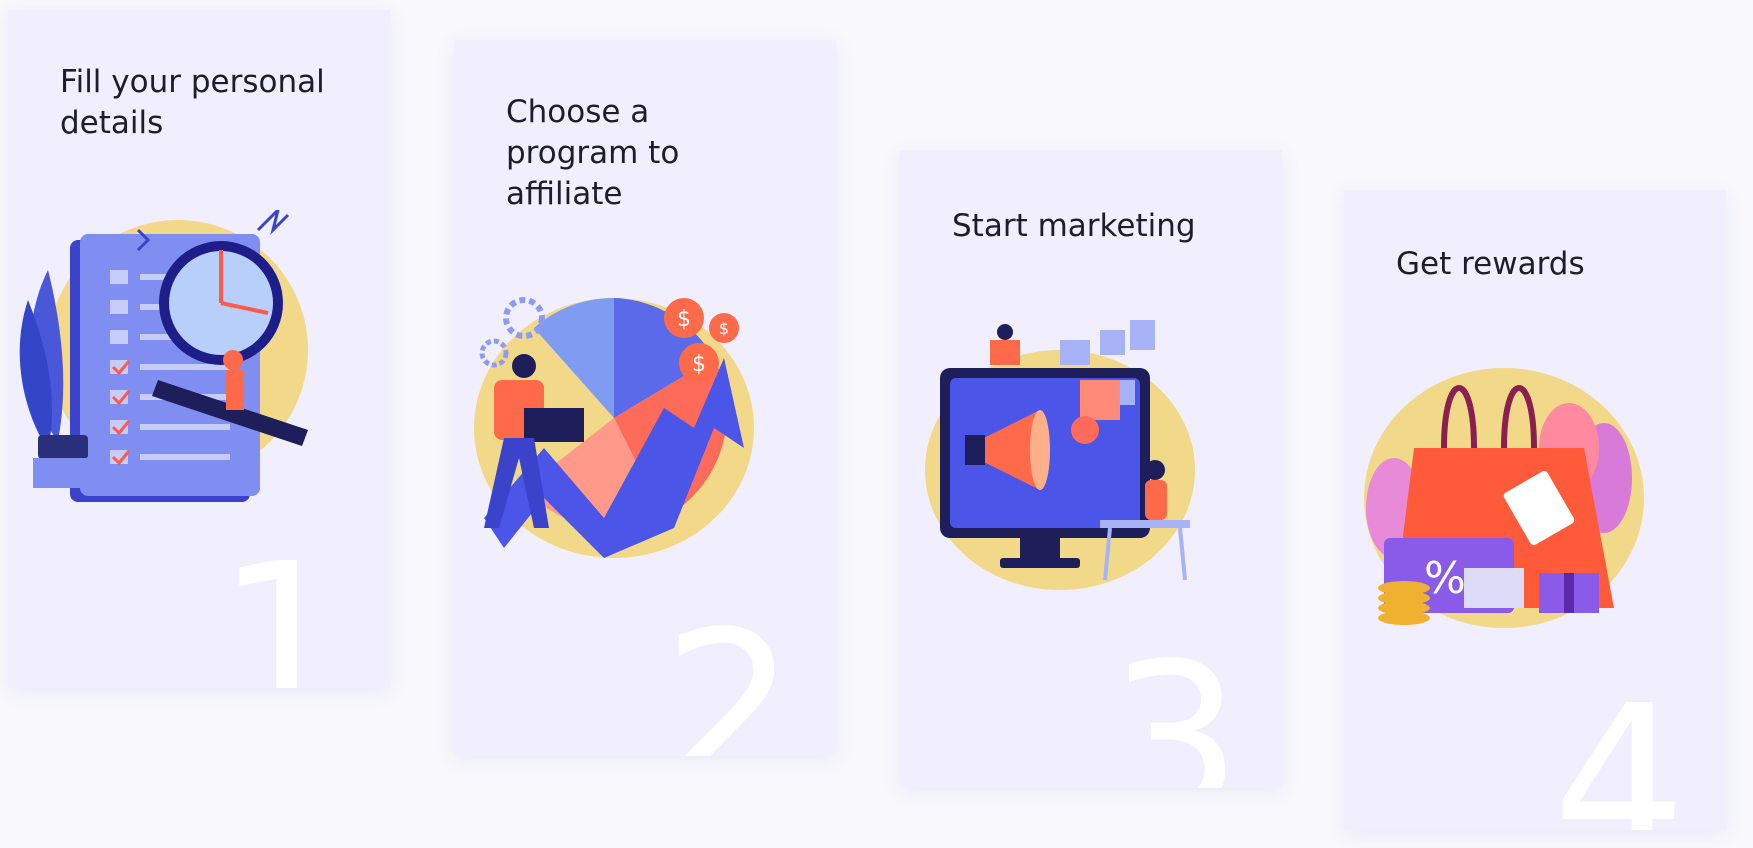  I want to click on step-title-3: Start marketing, so click(1074, 226).